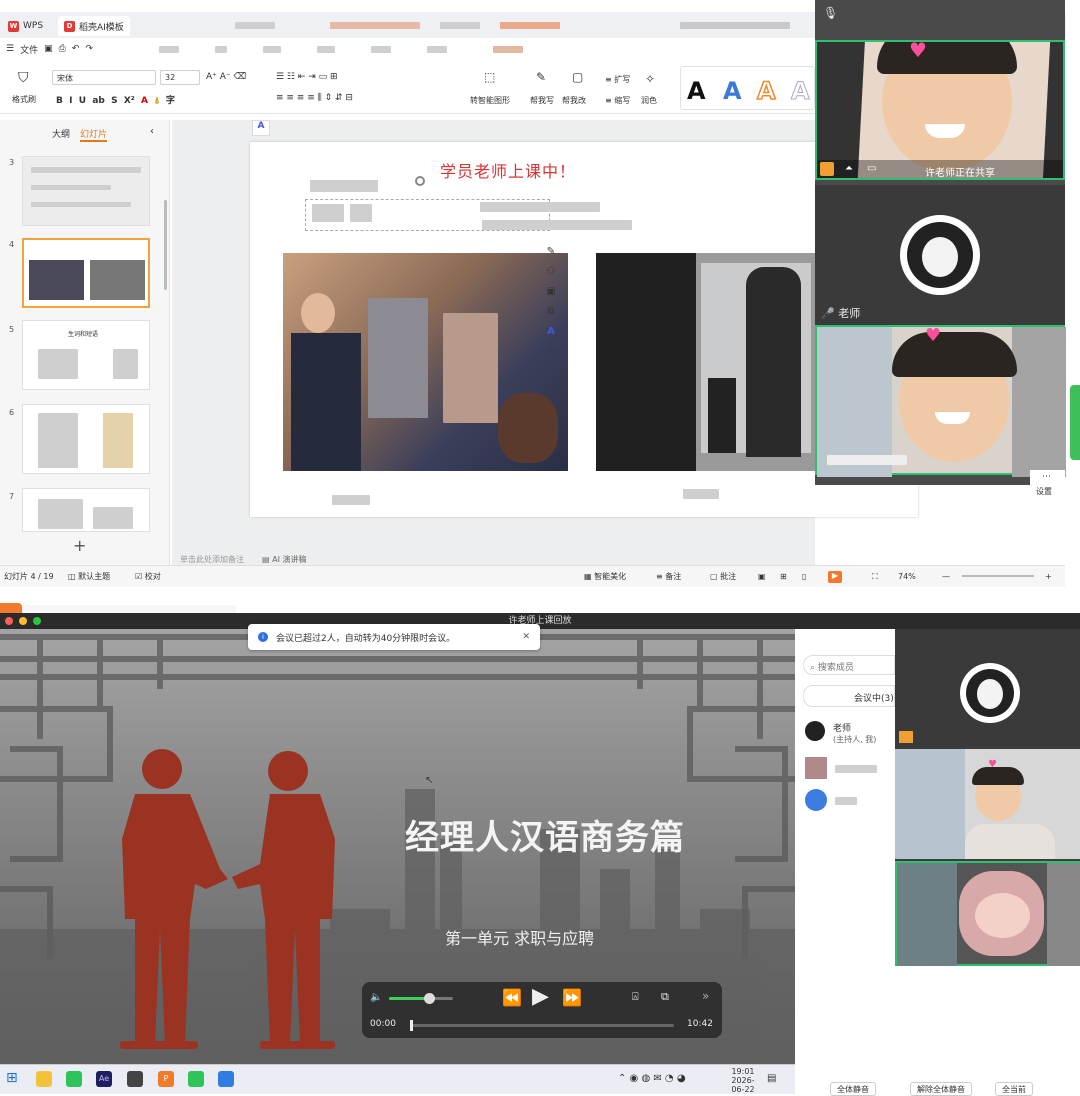  I want to click on tab-wps: W WPS, so click(25, 26).